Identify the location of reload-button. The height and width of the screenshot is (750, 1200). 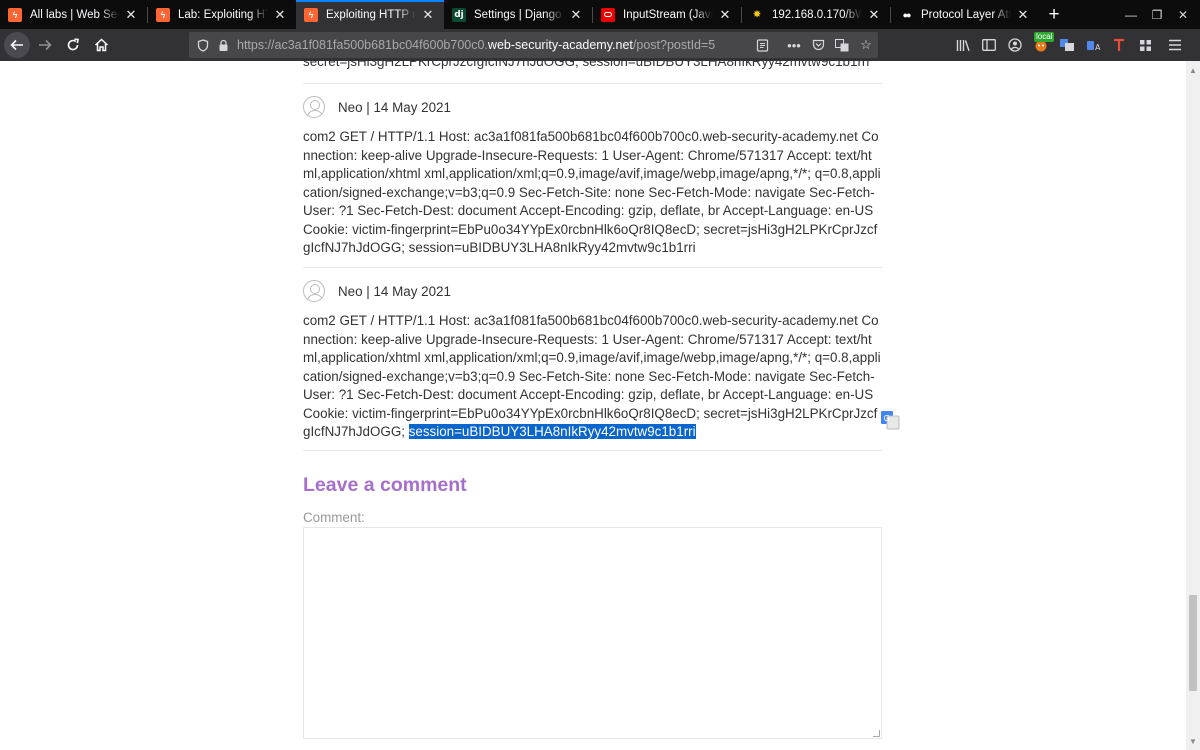
(73, 45).